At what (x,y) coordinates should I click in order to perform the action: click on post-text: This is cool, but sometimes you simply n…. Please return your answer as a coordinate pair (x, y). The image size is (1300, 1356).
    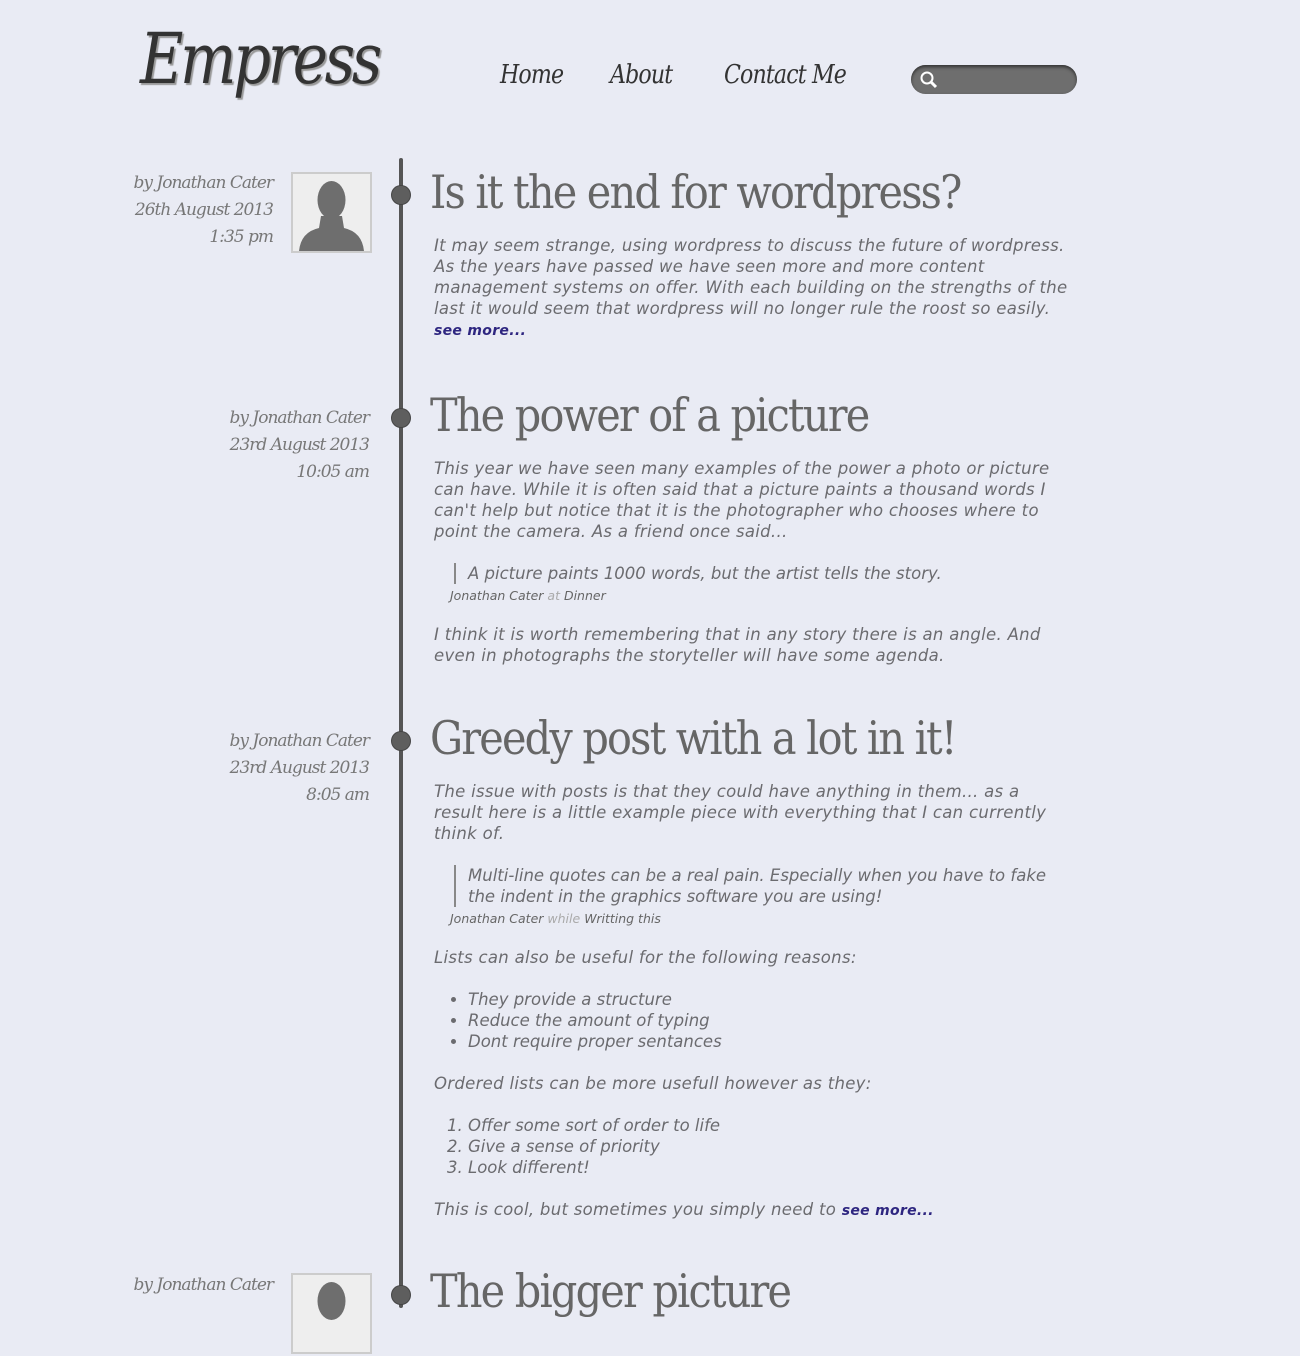
    Looking at the image, I should click on (635, 1209).